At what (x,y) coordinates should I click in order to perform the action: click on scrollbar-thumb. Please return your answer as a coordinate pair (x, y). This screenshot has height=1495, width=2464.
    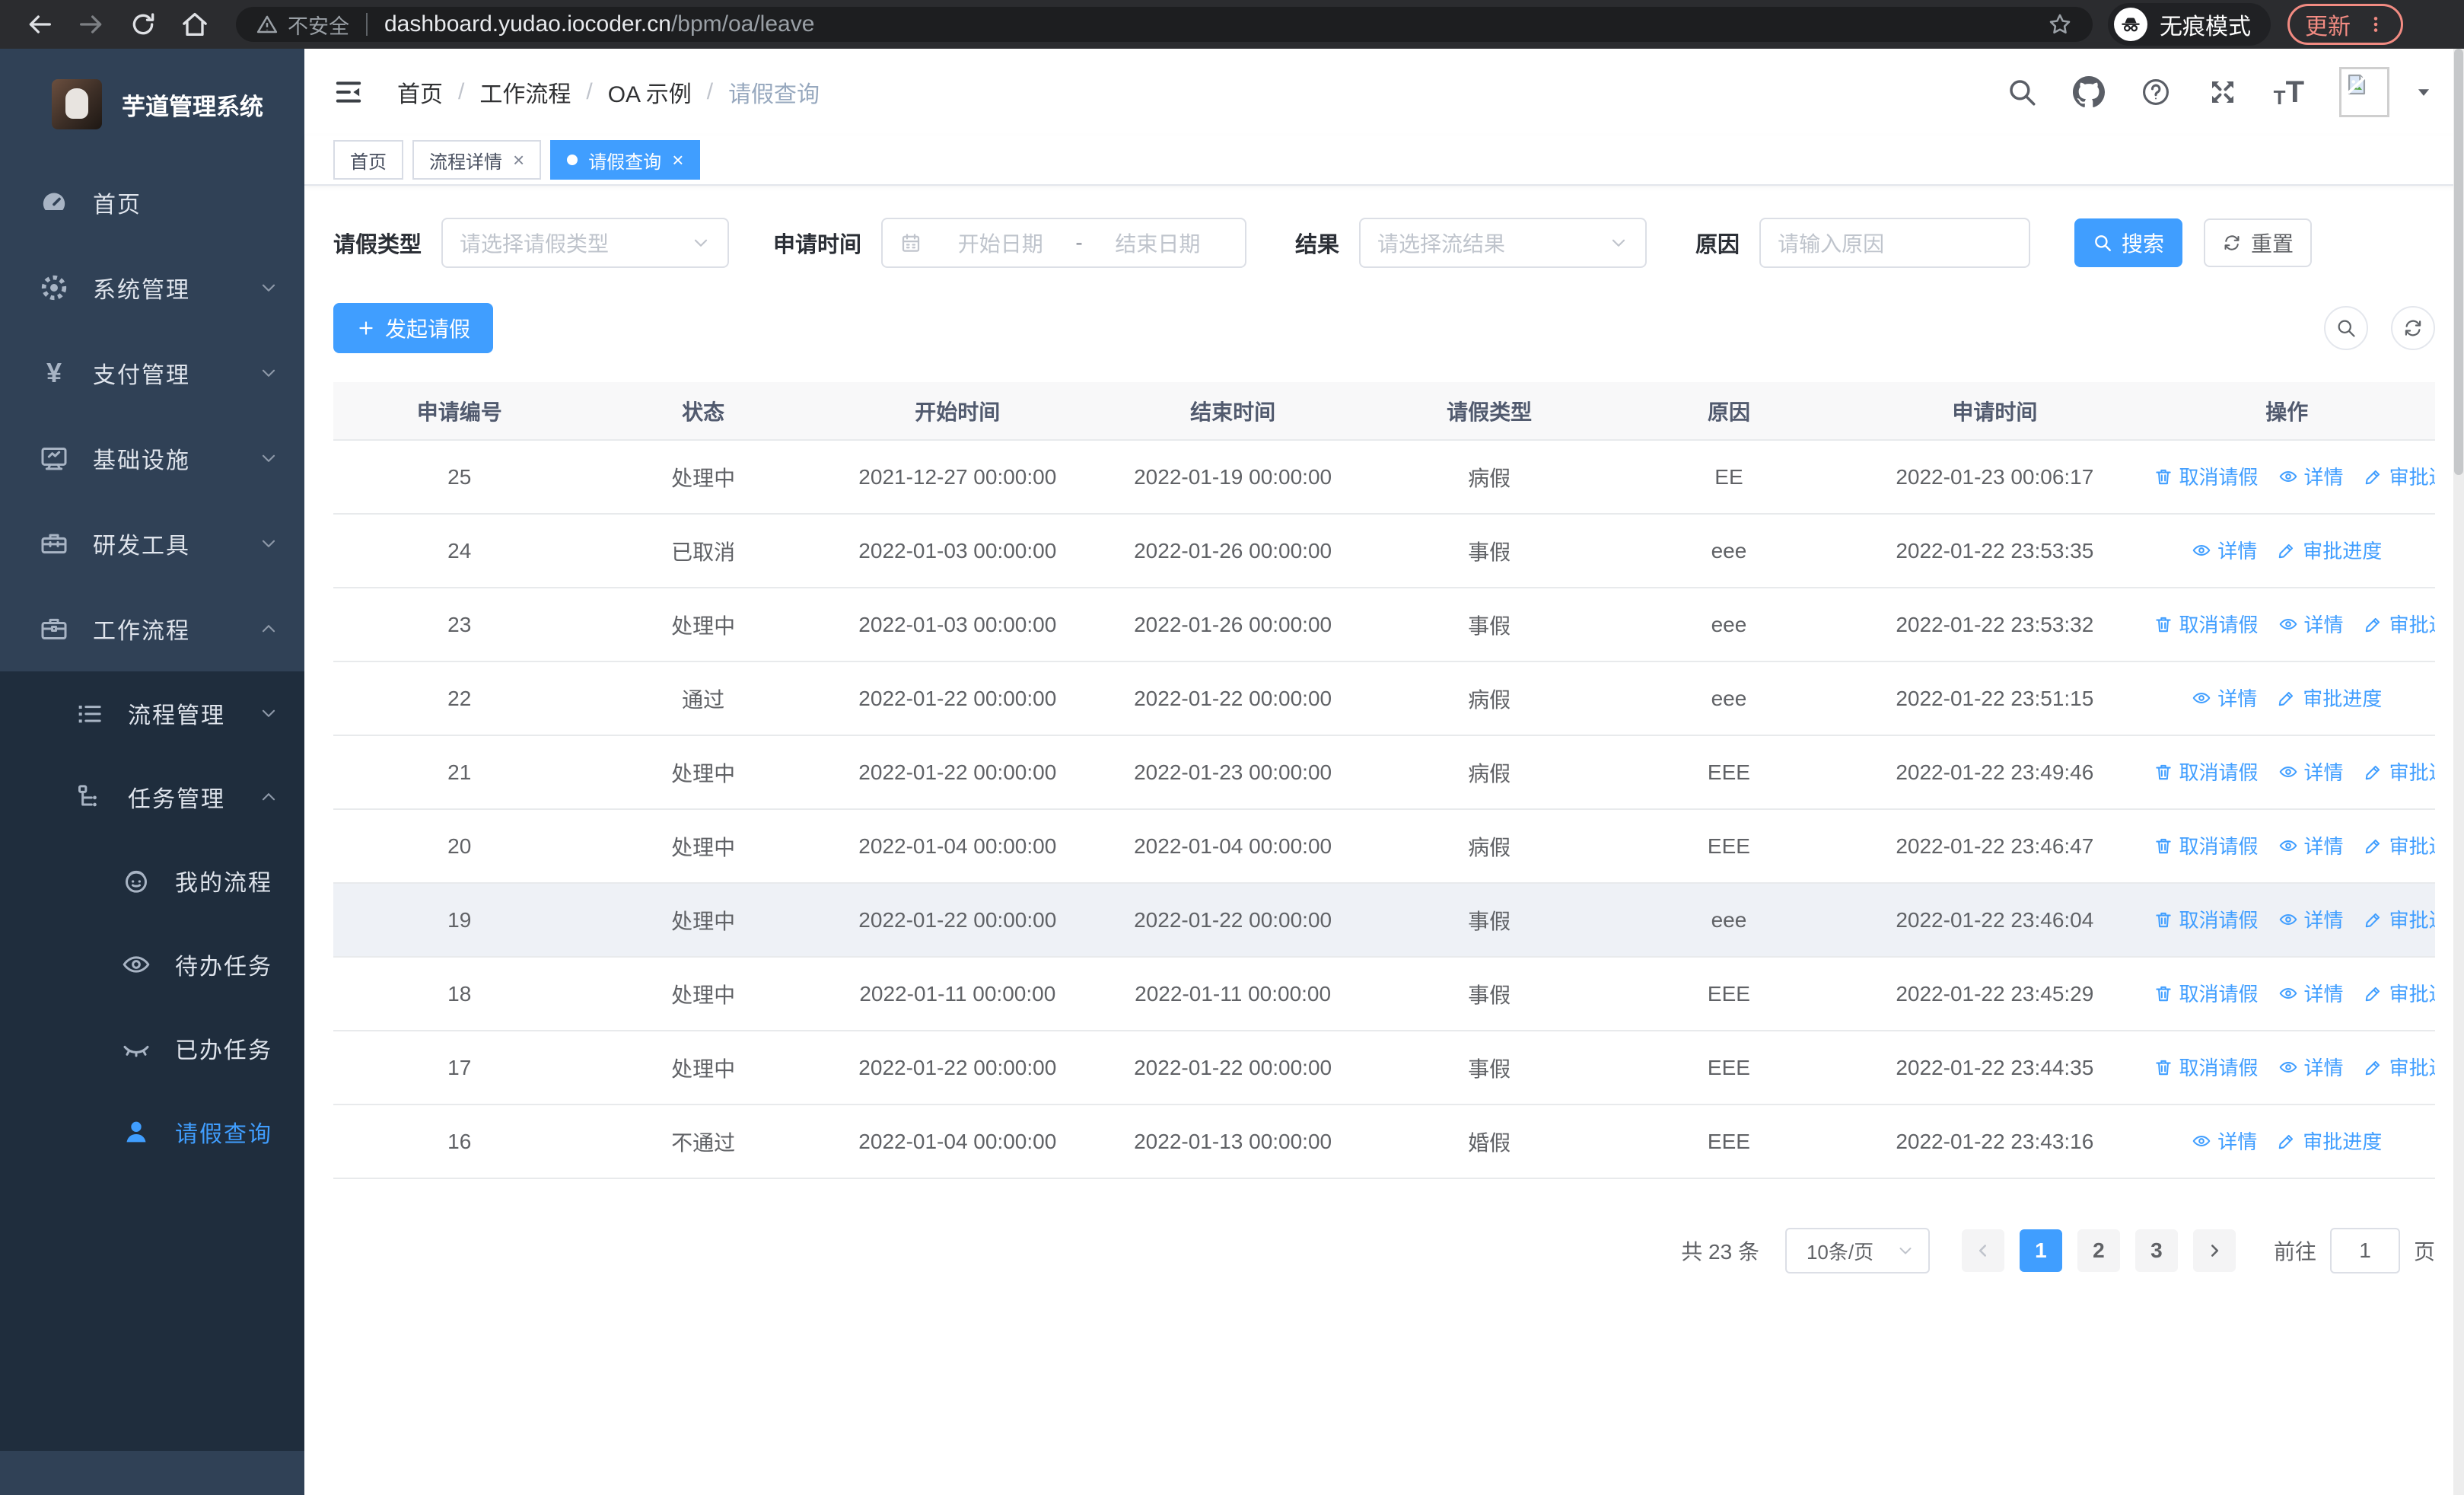
    Looking at the image, I should click on (2458, 262).